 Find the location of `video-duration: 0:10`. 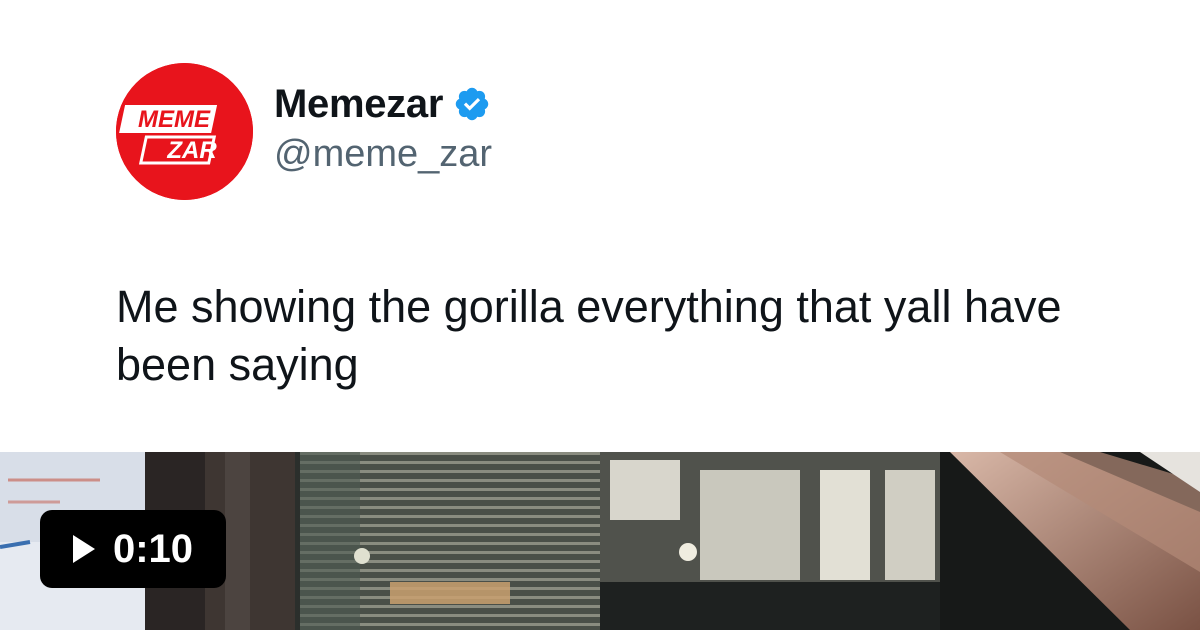

video-duration: 0:10 is located at coordinates (153, 548).